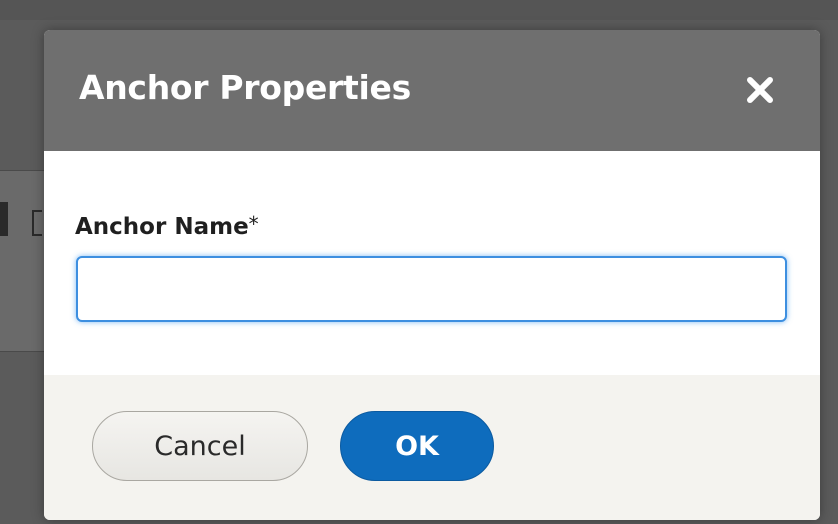  I want to click on dialog-title: Anchor Properties, so click(245, 87).